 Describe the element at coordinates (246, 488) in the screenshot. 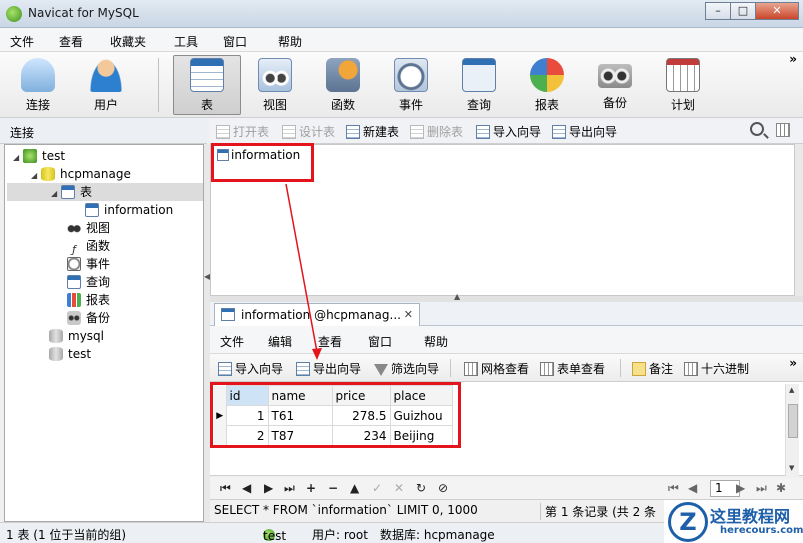

I see `prev-record-icon: ◀` at that location.